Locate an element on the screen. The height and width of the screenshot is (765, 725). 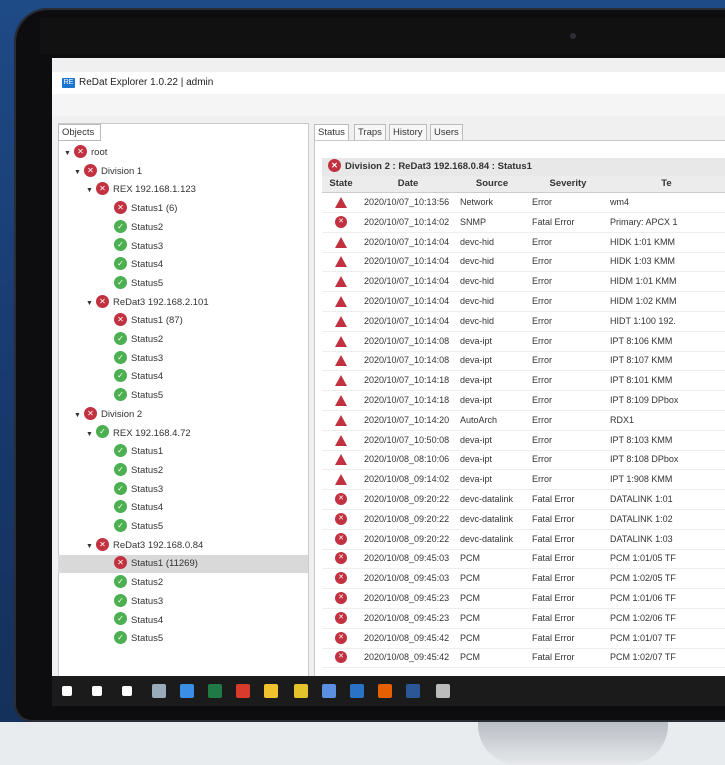
tree-item: ▼ REX 192.168.1.123 is located at coordinates (183, 190).